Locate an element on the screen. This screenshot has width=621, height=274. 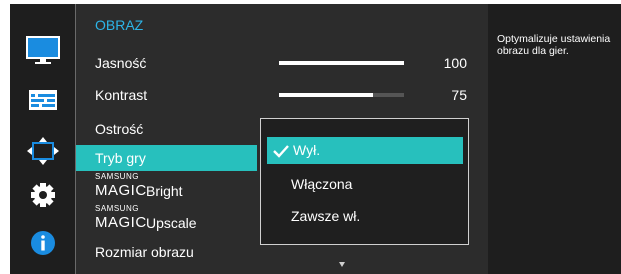
brightness-value: 100 is located at coordinates (455, 63).